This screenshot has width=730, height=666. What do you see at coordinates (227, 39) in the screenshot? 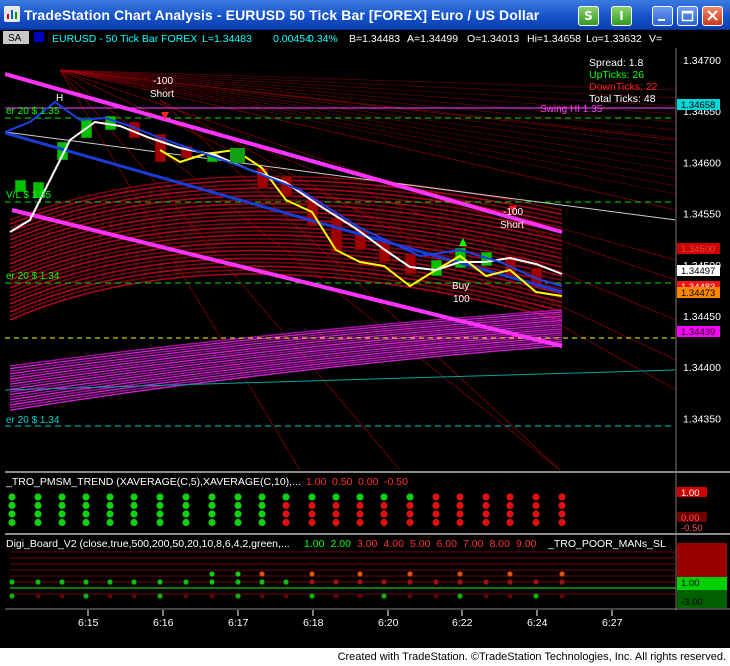
I see `header-last: L=1.34483` at bounding box center [227, 39].